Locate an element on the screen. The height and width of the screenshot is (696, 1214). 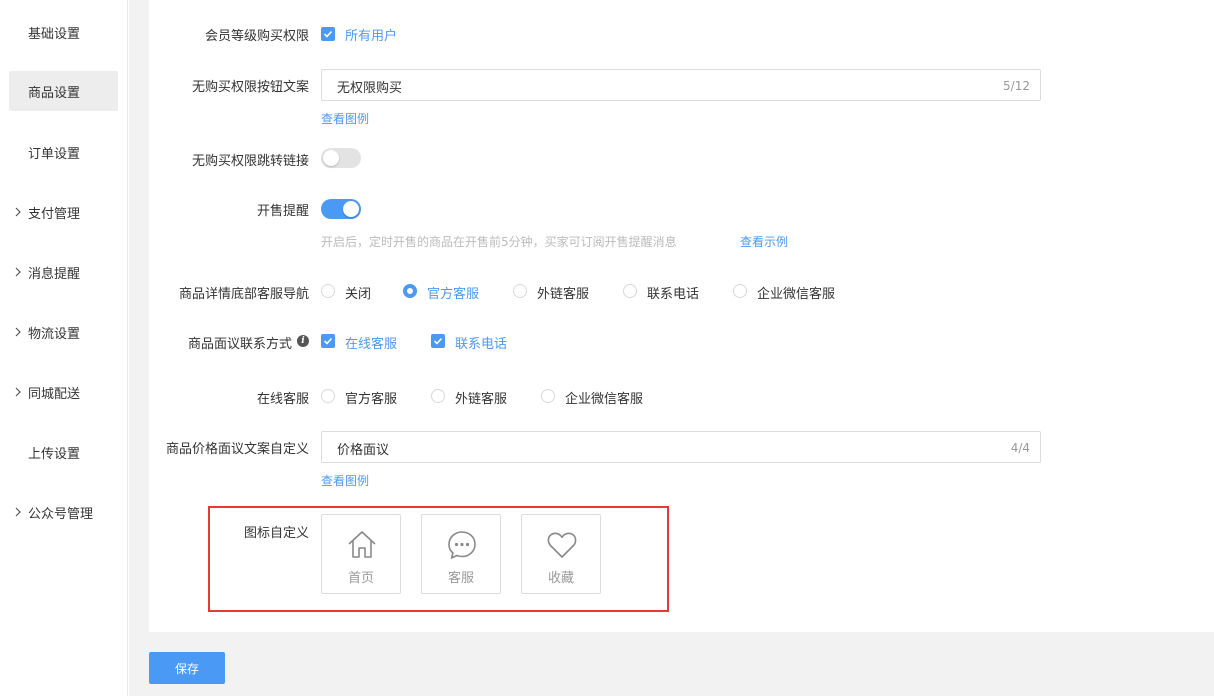
icon-custom-label: 图标自定义 is located at coordinates (276, 533).